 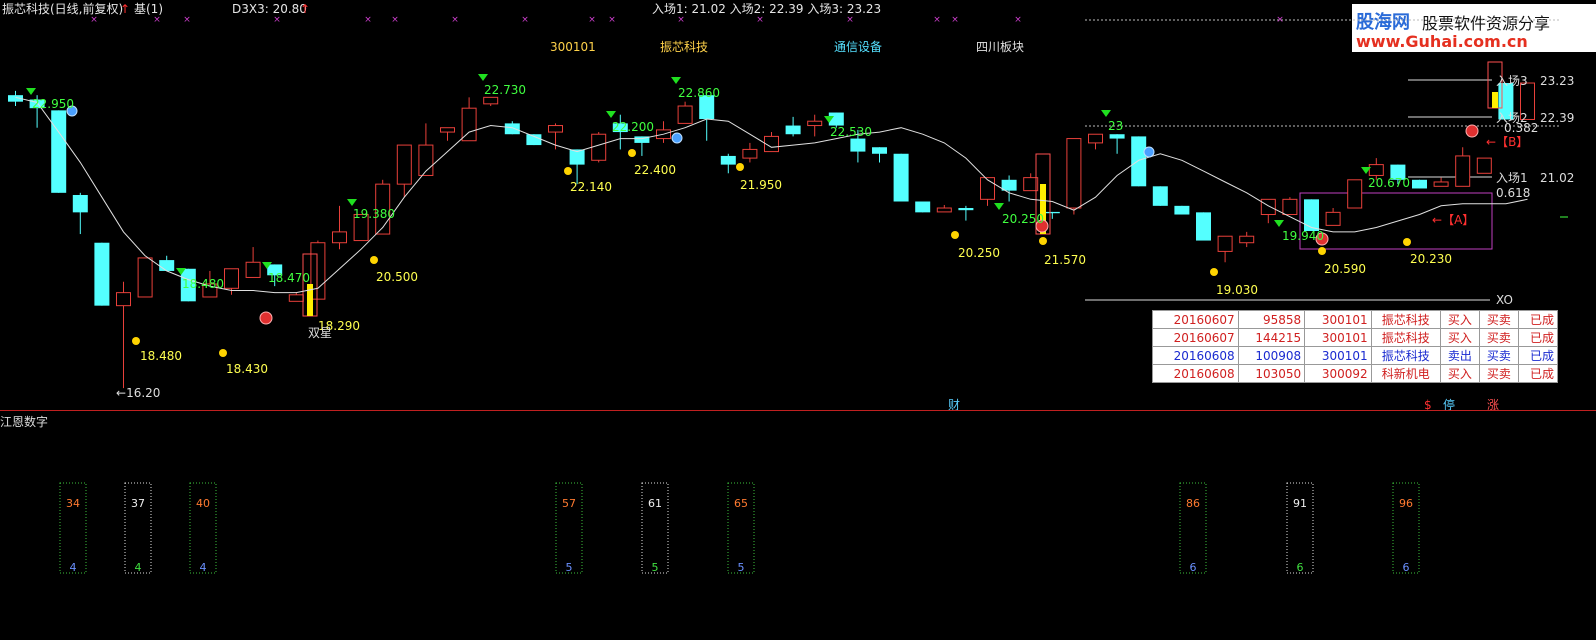 What do you see at coordinates (741, 528) in the screenshot?
I see `gann-box-5: 65 5` at bounding box center [741, 528].